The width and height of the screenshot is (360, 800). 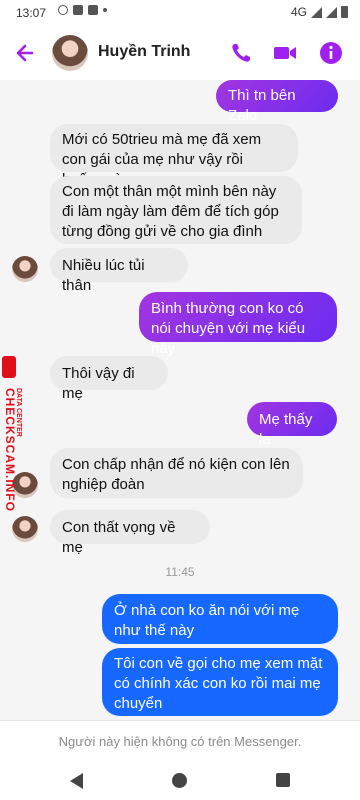 I want to click on phone-call-icon, so click(x=241, y=53).